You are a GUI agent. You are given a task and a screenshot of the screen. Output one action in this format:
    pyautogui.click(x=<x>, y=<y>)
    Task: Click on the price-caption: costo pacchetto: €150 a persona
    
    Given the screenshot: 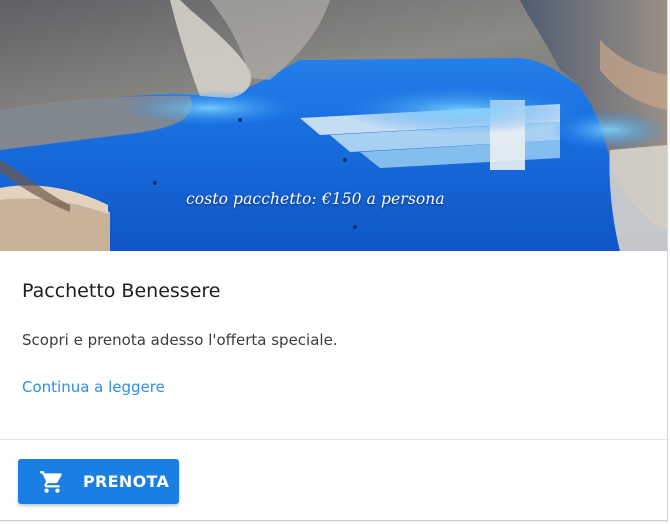 What is the action you would take?
    pyautogui.click(x=315, y=199)
    